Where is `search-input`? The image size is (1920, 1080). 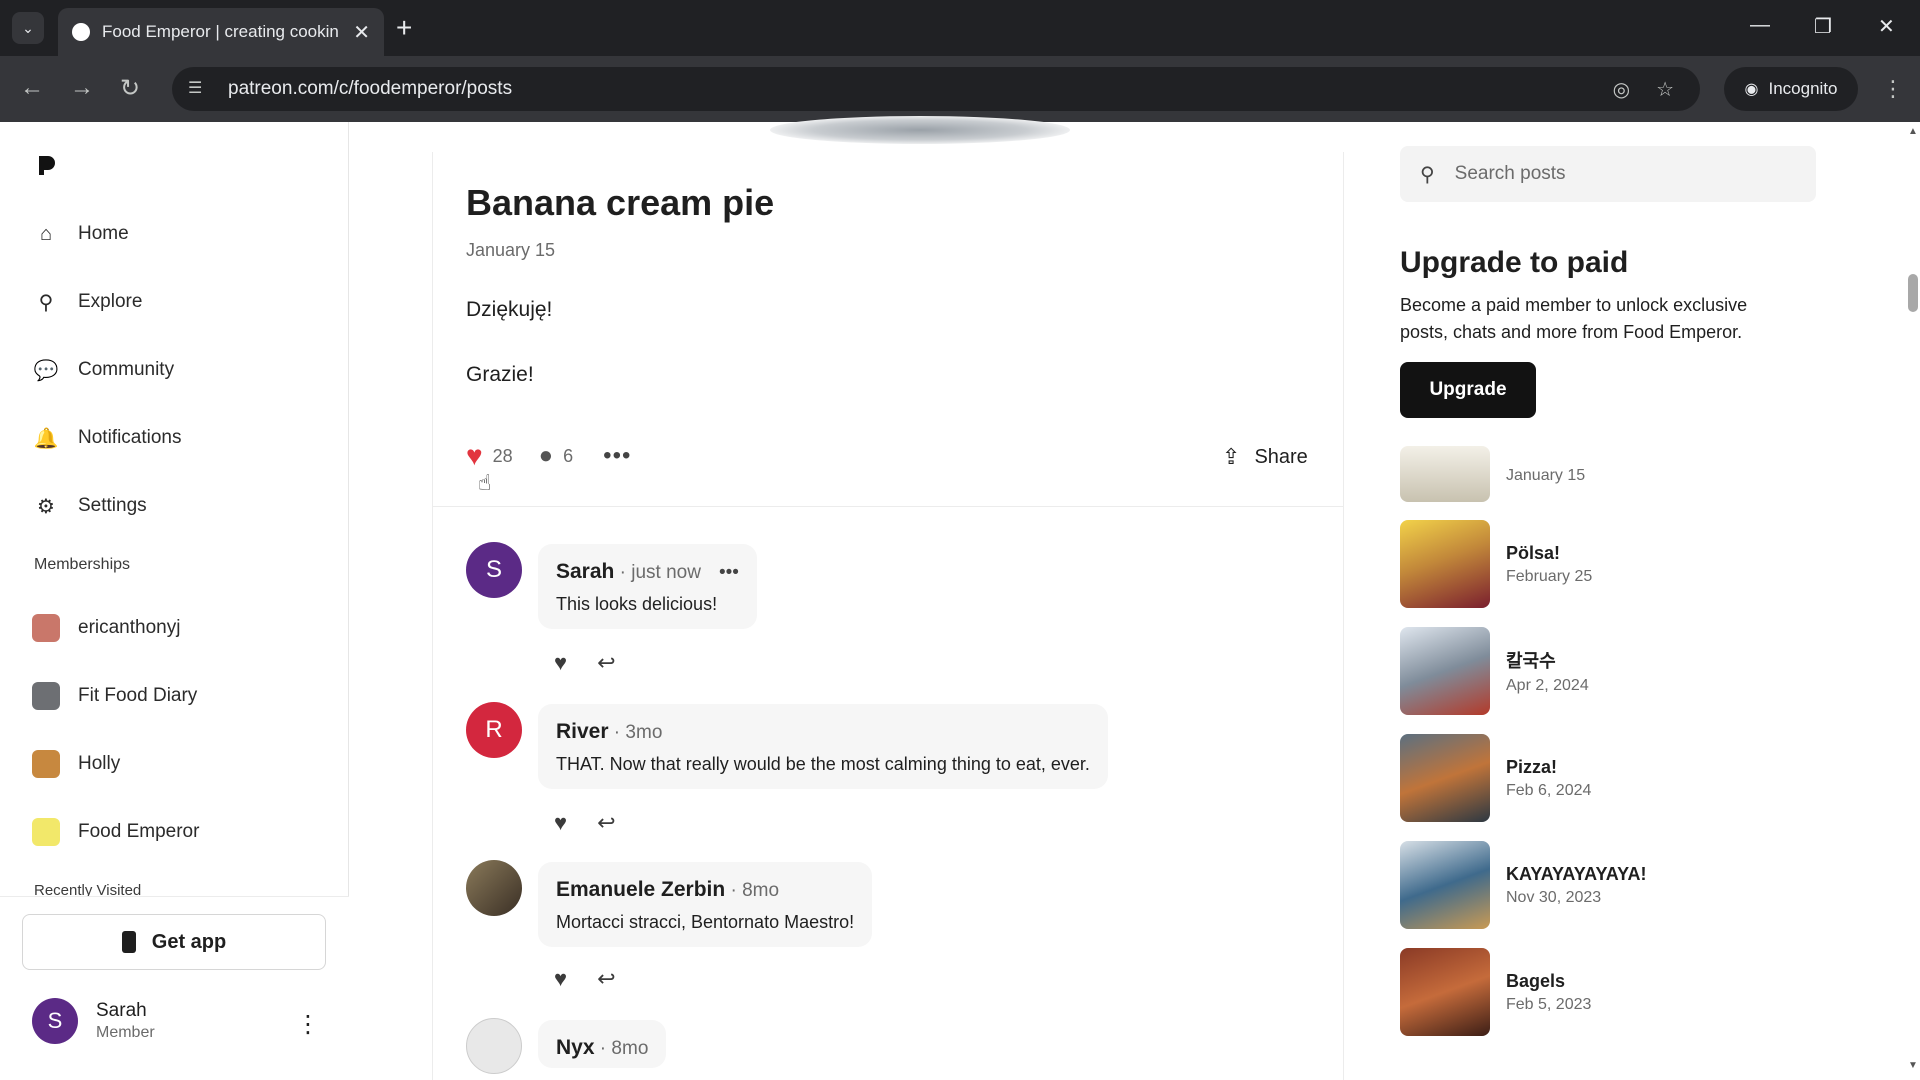
search-input is located at coordinates (1614, 174).